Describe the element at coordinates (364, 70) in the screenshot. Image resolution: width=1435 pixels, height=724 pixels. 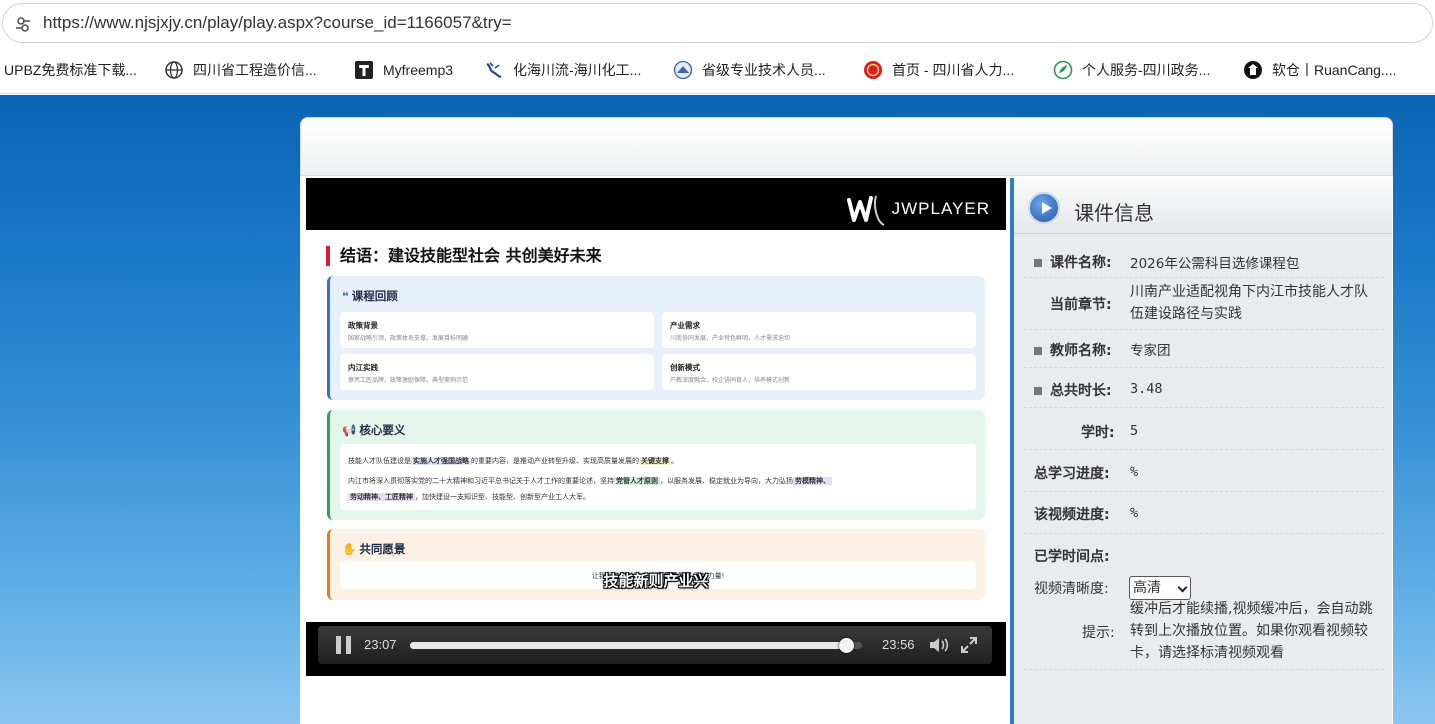
I see `t-logo-icon` at that location.